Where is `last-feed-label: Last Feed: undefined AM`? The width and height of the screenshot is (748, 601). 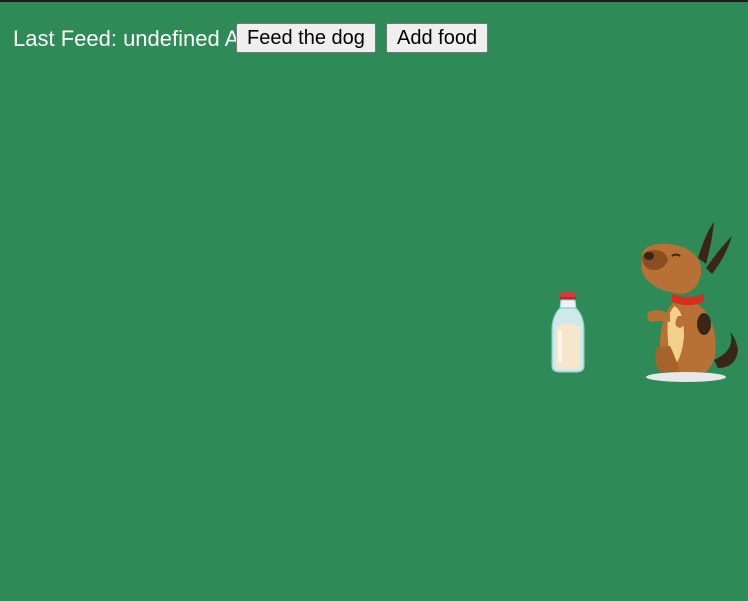 last-feed-label: Last Feed: undefined AM is located at coordinates (135, 38).